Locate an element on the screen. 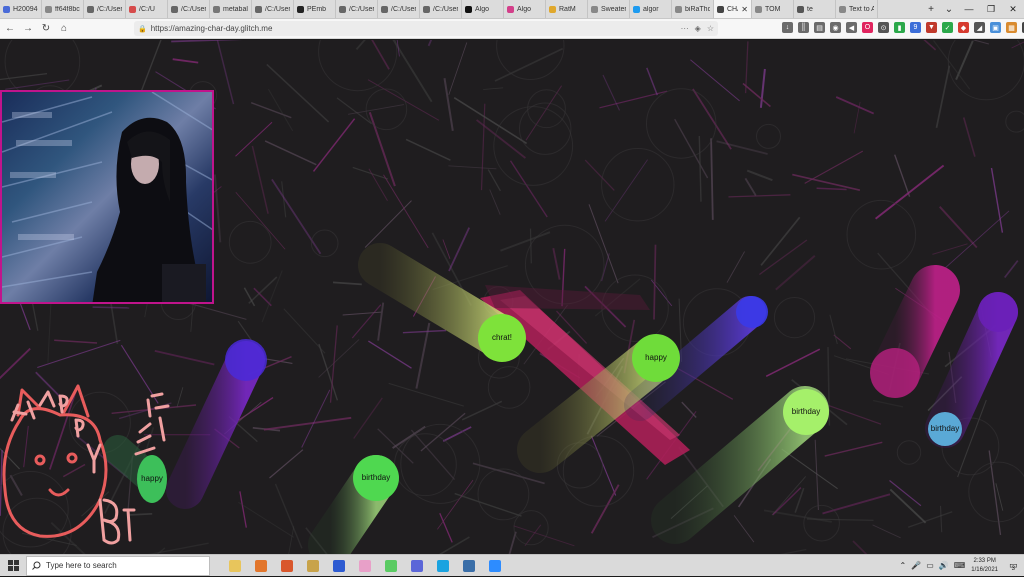  browser-tab: H20094-1 is located at coordinates (21, 9).